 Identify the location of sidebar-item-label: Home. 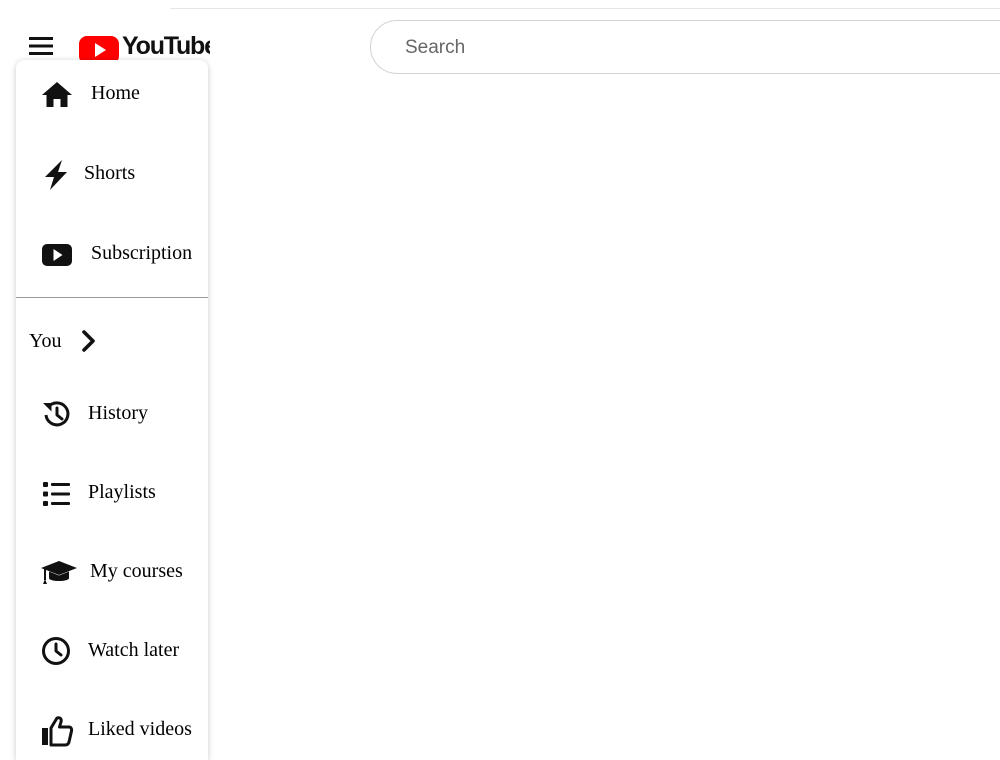
(115, 93).